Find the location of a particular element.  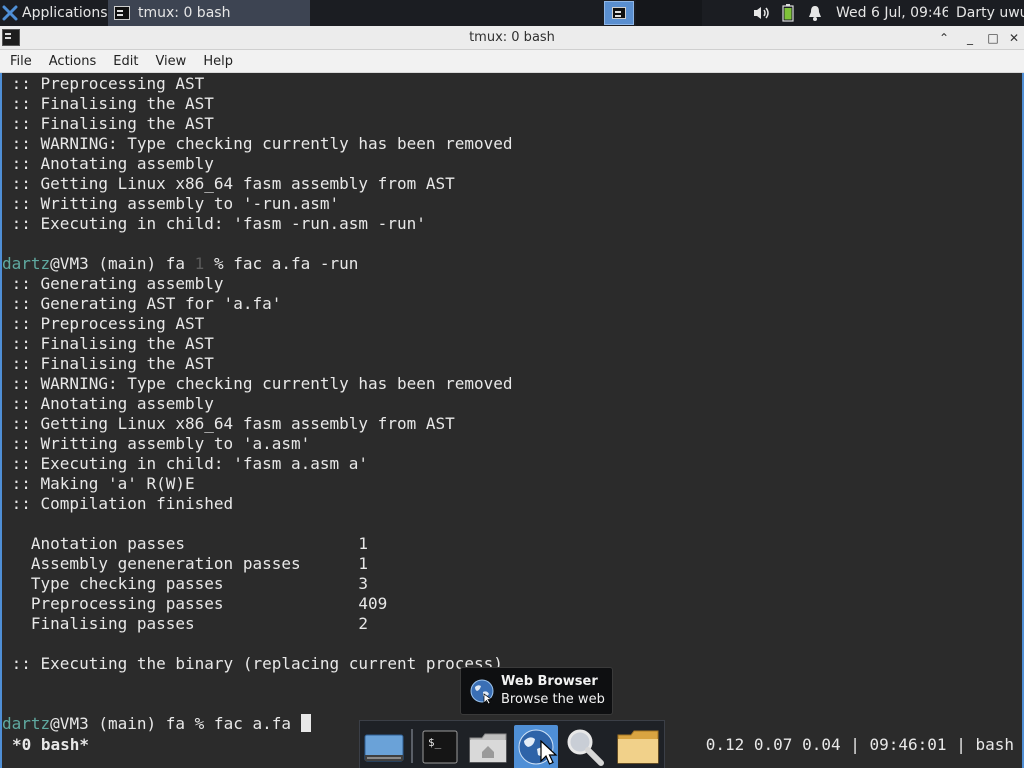

home-icon is located at coordinates (488, 748).